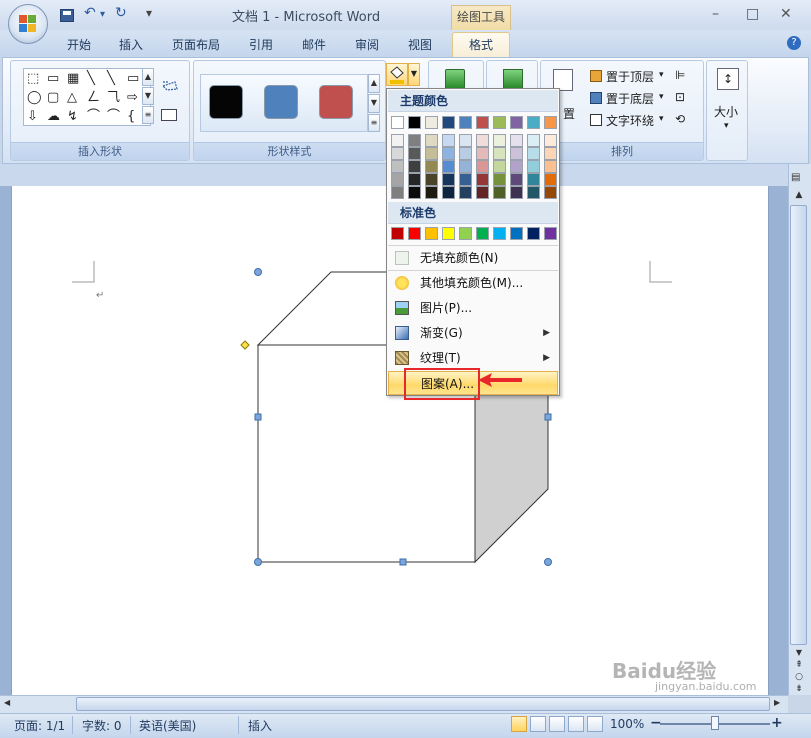 This screenshot has height=738, width=811. What do you see at coordinates (258, 272) in the screenshot?
I see `handle-top-left` at bounding box center [258, 272].